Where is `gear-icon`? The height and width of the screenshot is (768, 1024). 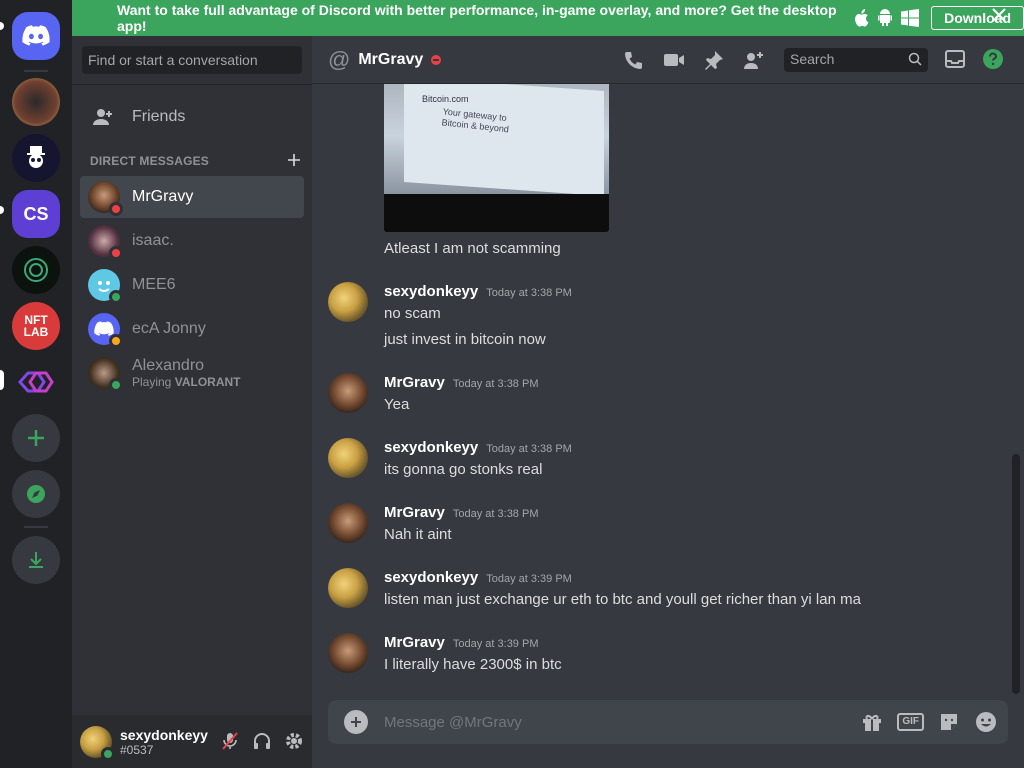 gear-icon is located at coordinates (294, 741).